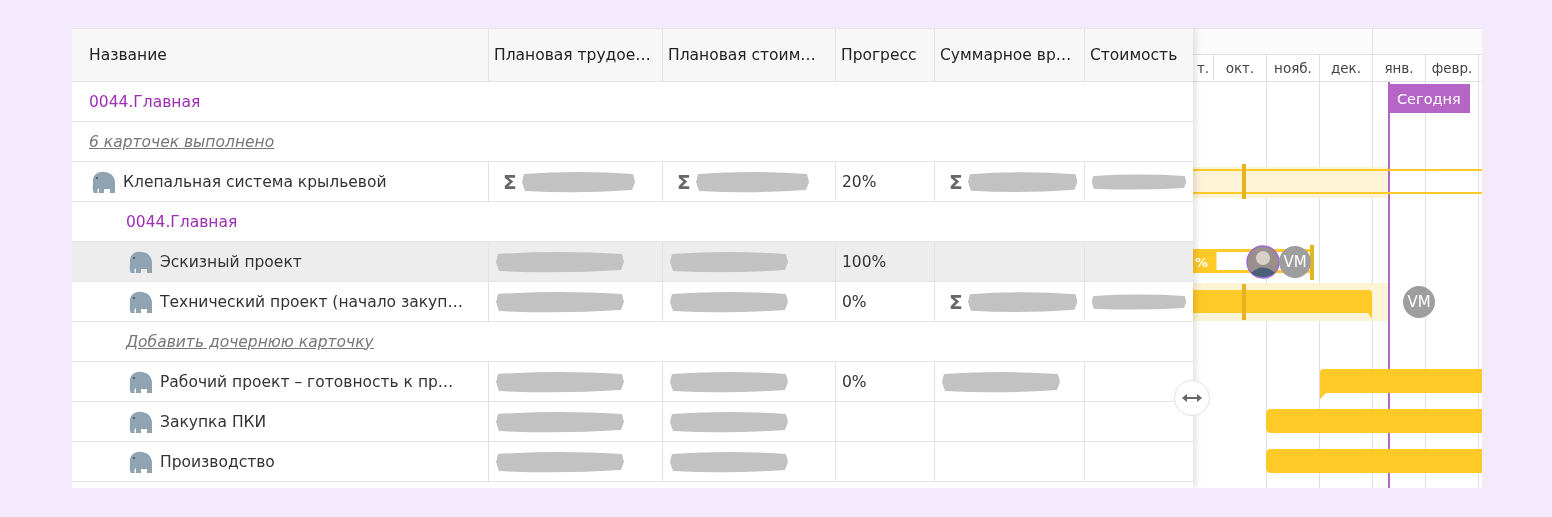 This screenshot has width=1552, height=517. What do you see at coordinates (182, 141) in the screenshot?
I see `text-link: 6 карточек выполнено` at bounding box center [182, 141].